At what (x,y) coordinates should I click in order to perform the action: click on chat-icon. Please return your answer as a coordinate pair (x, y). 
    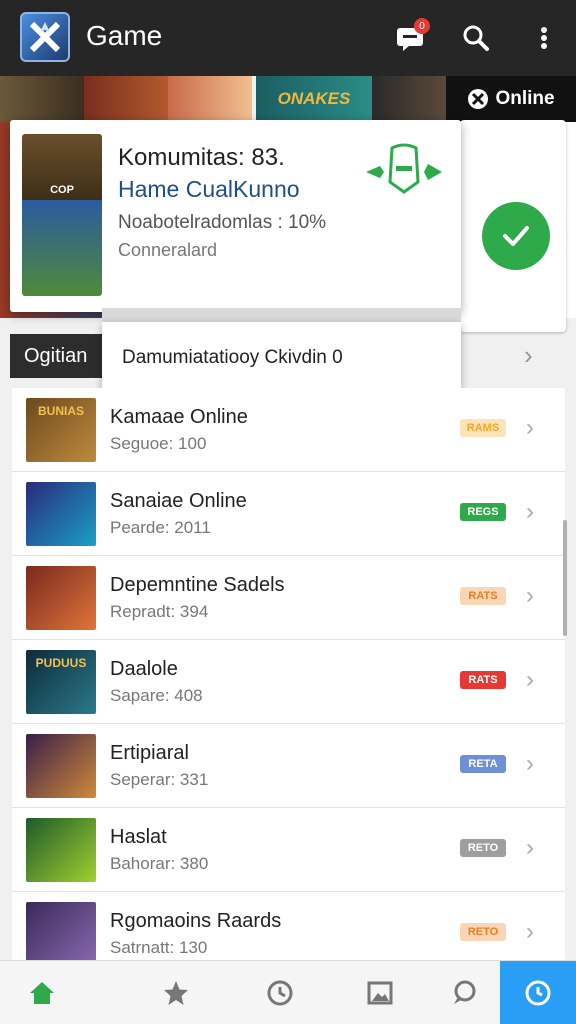
    Looking at the image, I should click on (465, 992).